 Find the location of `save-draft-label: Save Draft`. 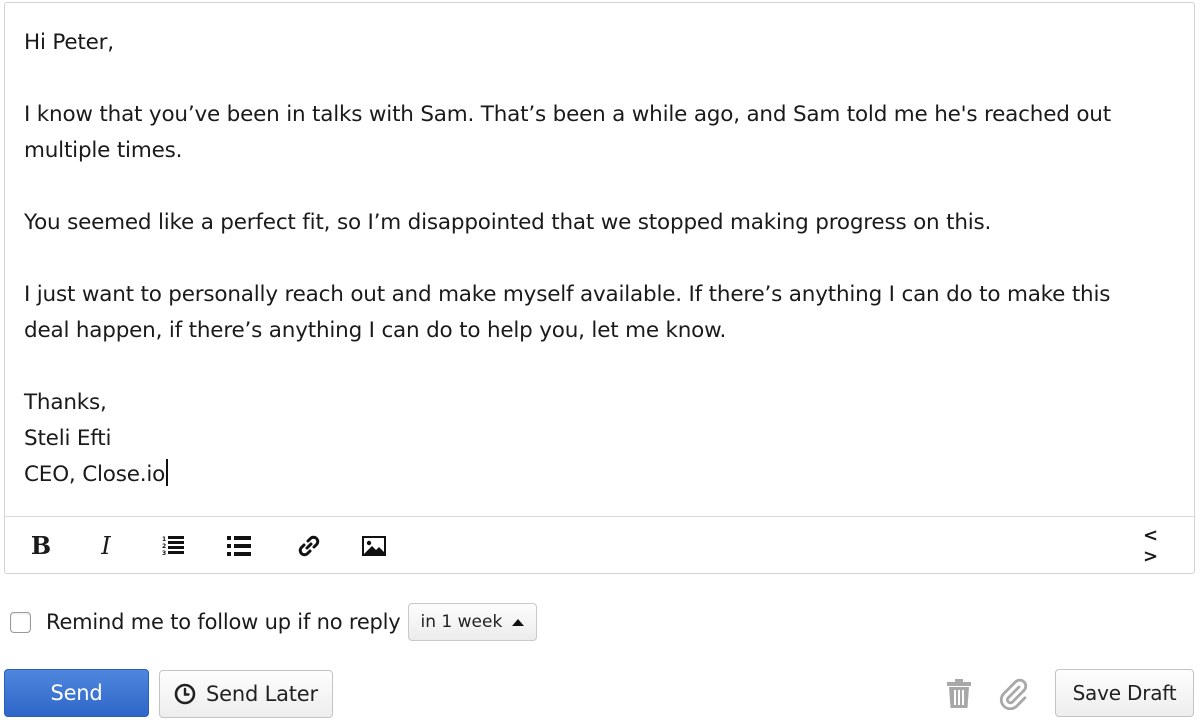

save-draft-label: Save Draft is located at coordinates (1124, 693).